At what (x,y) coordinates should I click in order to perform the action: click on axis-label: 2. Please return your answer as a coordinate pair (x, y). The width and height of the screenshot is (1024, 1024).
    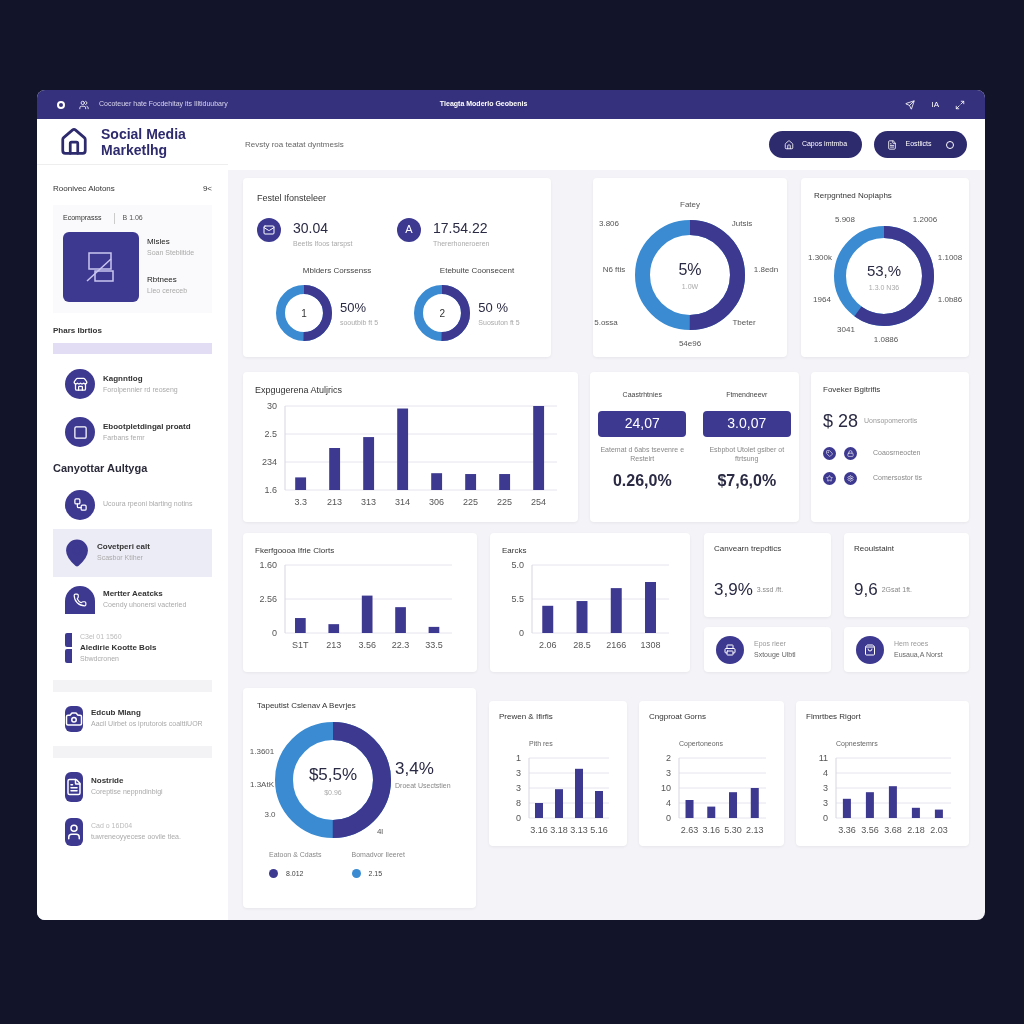
    Looking at the image, I should click on (668, 757).